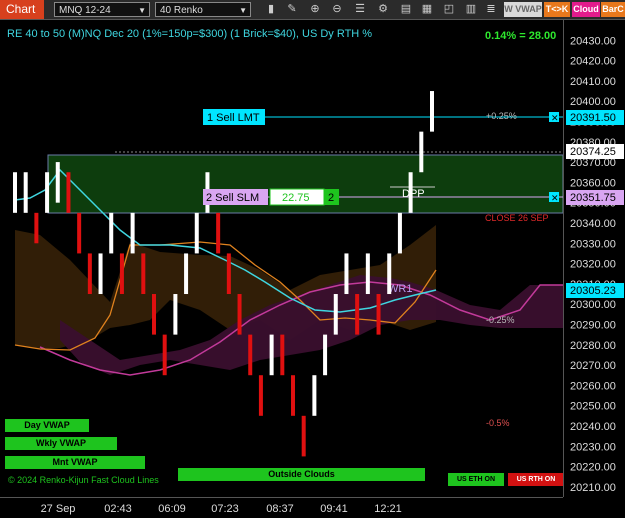 The width and height of the screenshot is (625, 518). What do you see at coordinates (118, 509) in the screenshot?
I see `time-tick-label: 02:43` at bounding box center [118, 509].